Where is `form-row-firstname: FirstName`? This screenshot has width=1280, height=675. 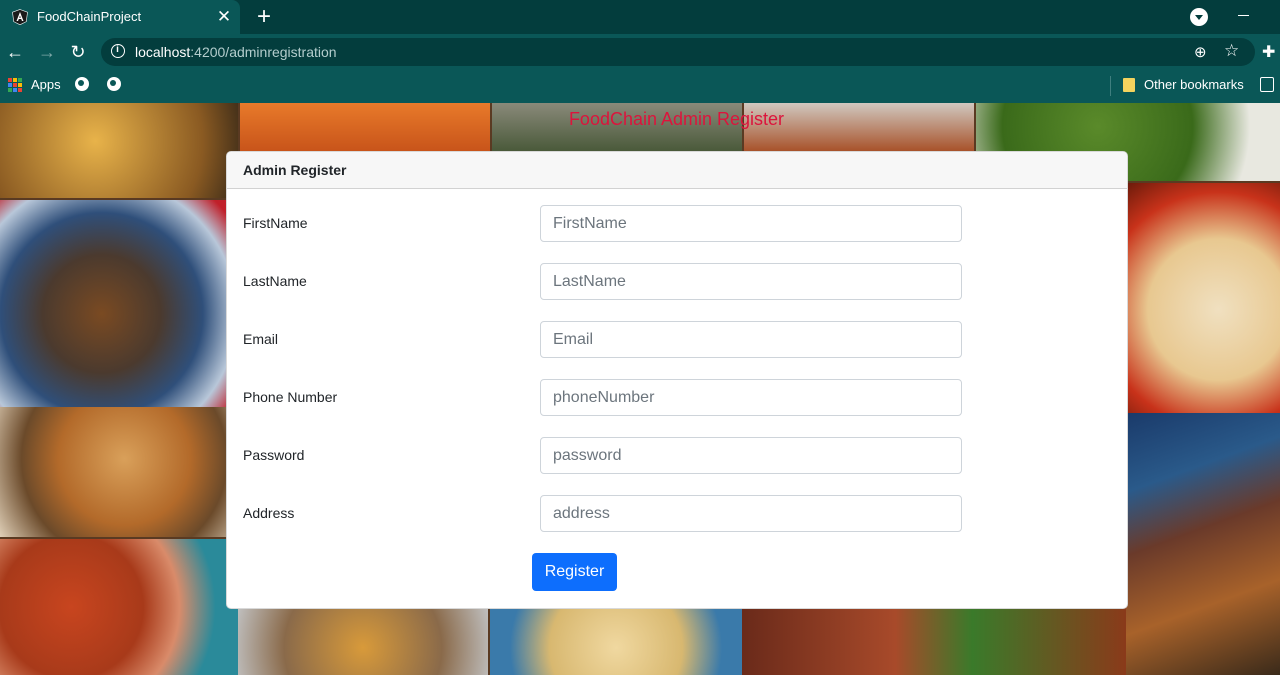 form-row-firstname: FirstName is located at coordinates (677, 224).